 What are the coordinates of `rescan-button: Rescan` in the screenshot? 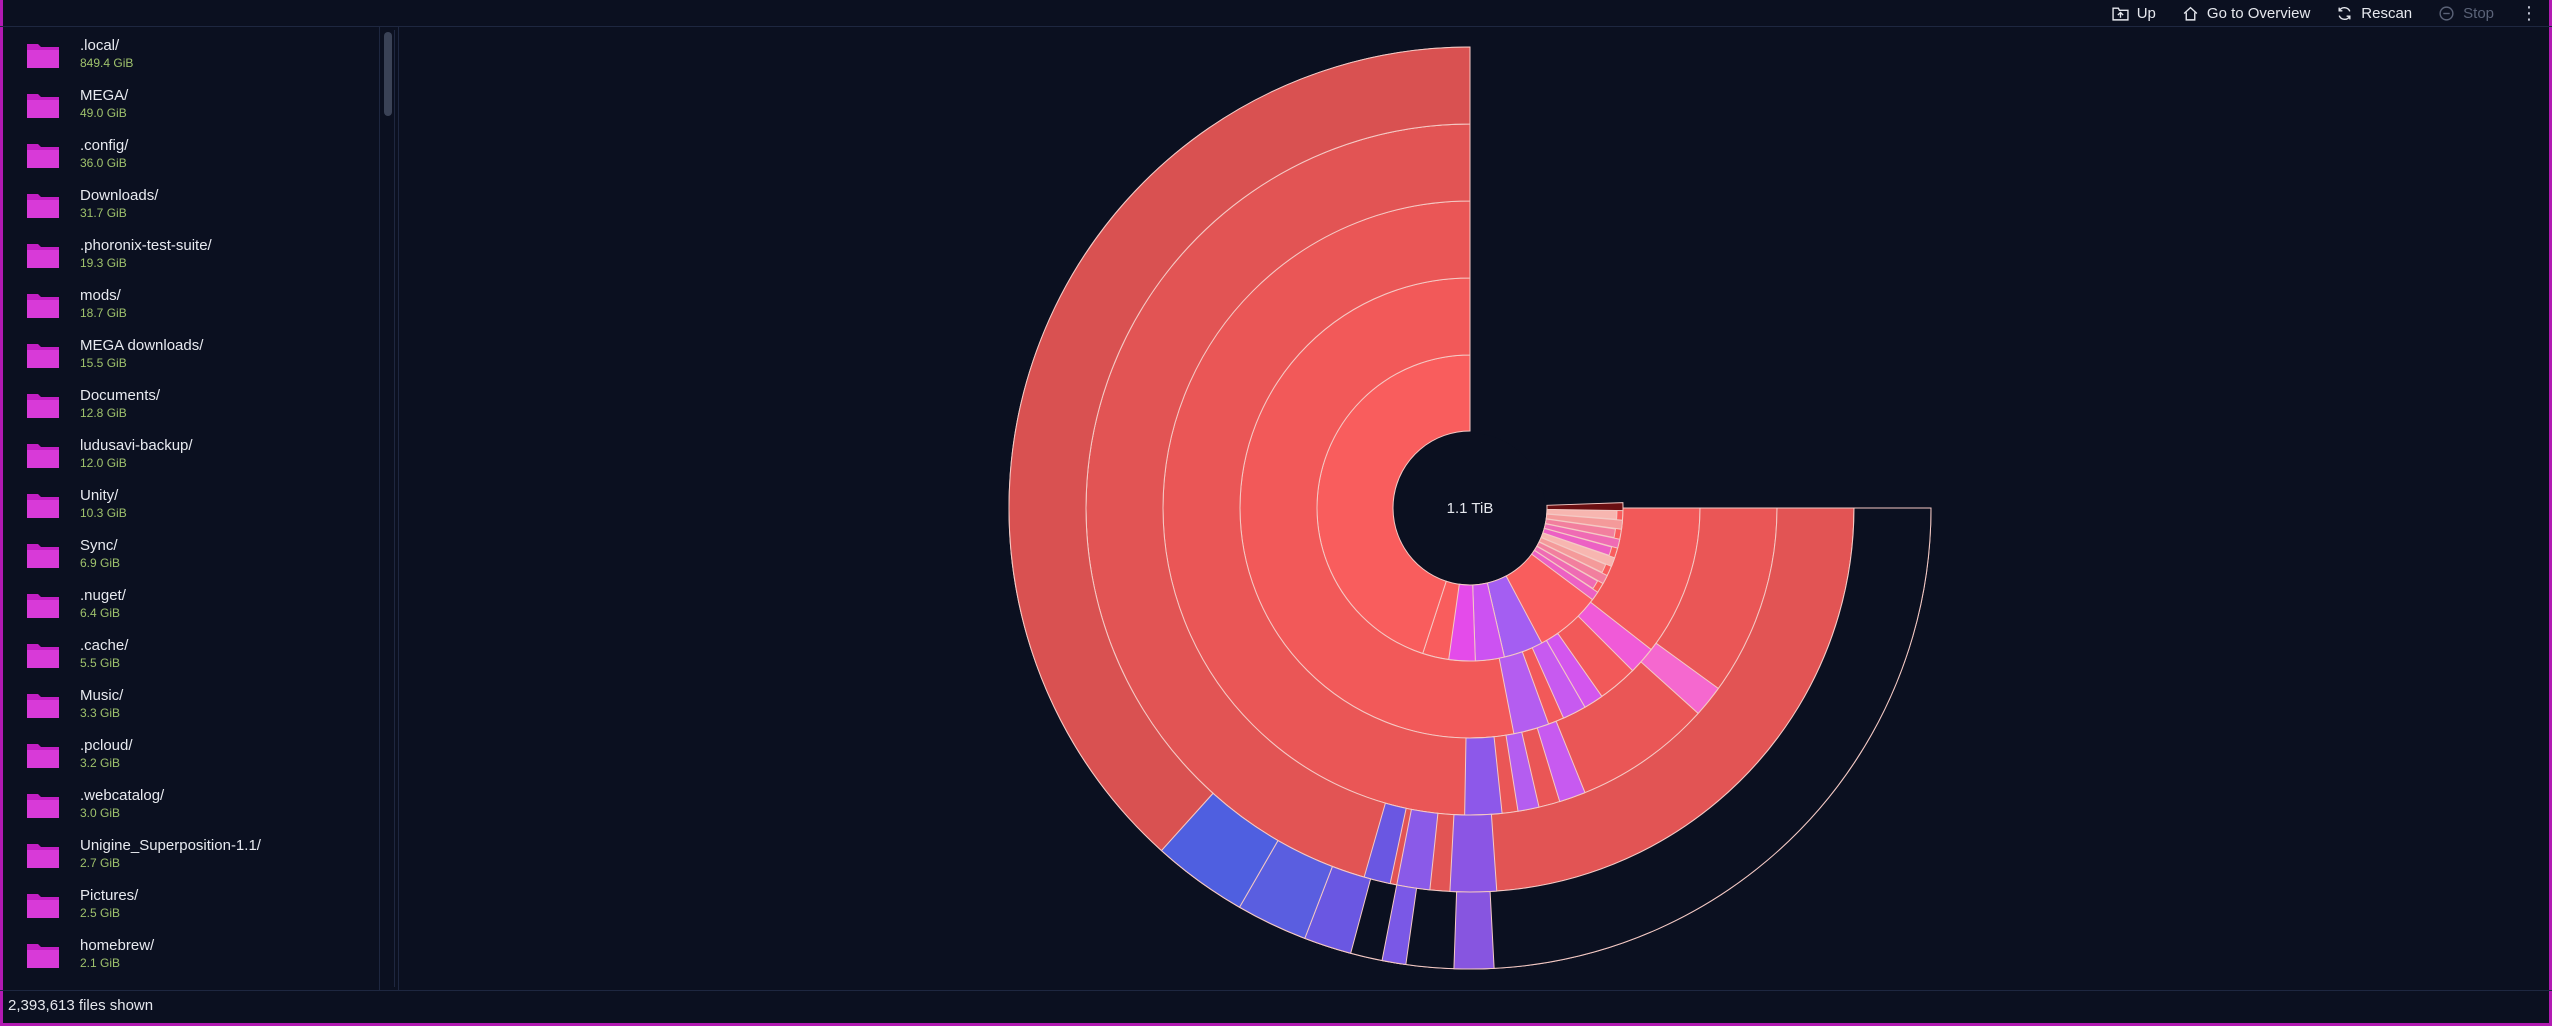 It's located at (2374, 13).